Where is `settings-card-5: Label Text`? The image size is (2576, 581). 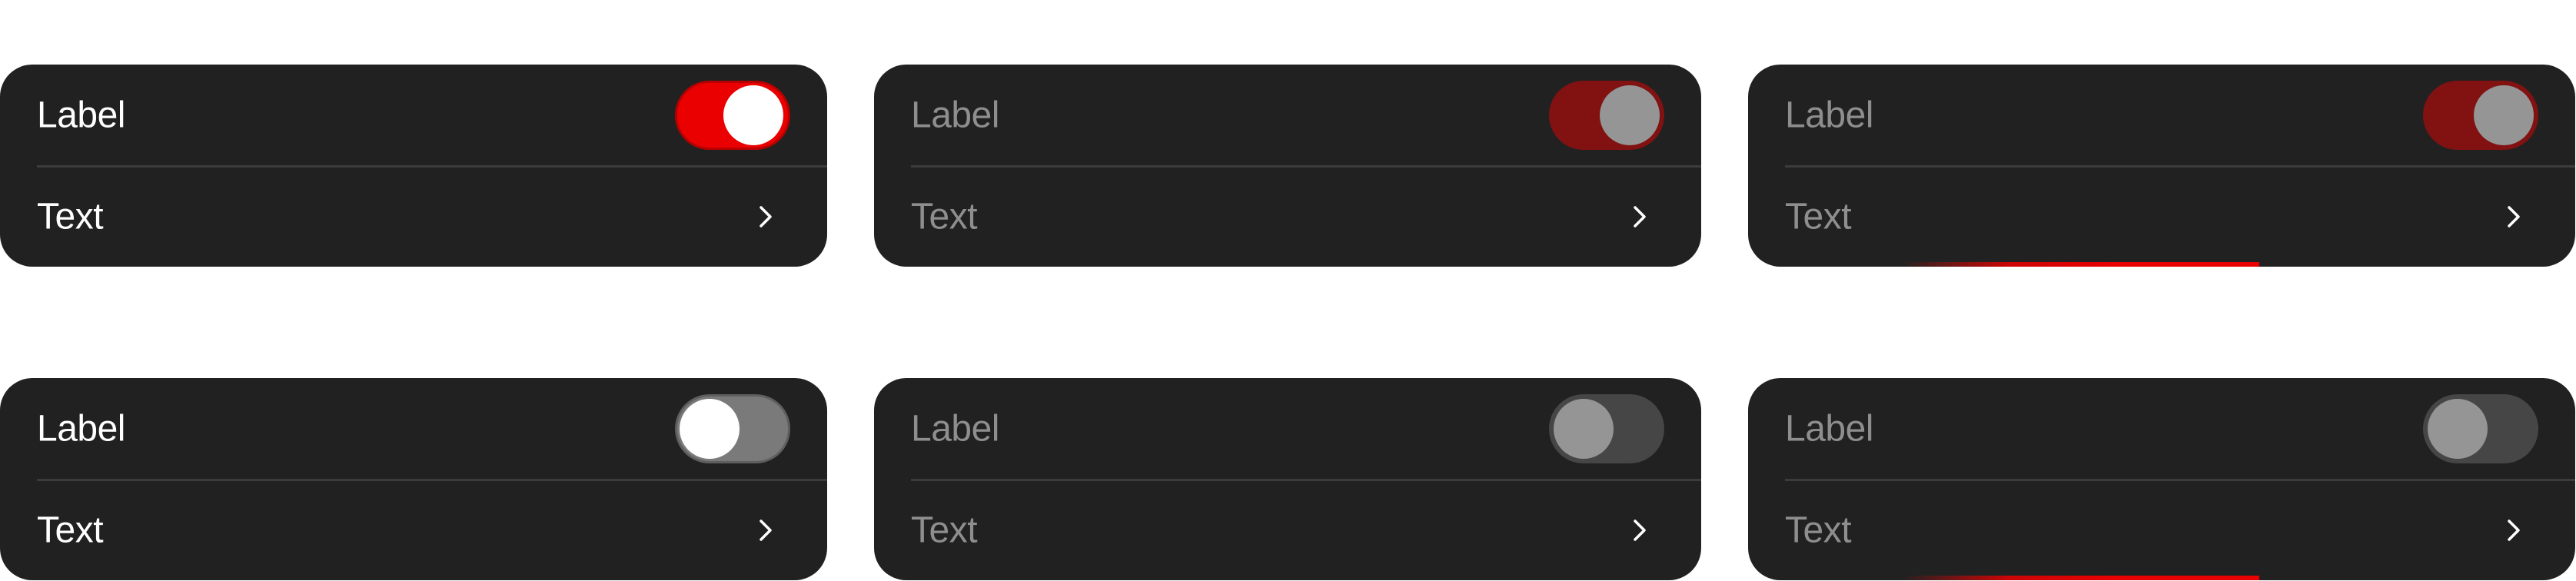
settings-card-5: Label Text is located at coordinates (1287, 479).